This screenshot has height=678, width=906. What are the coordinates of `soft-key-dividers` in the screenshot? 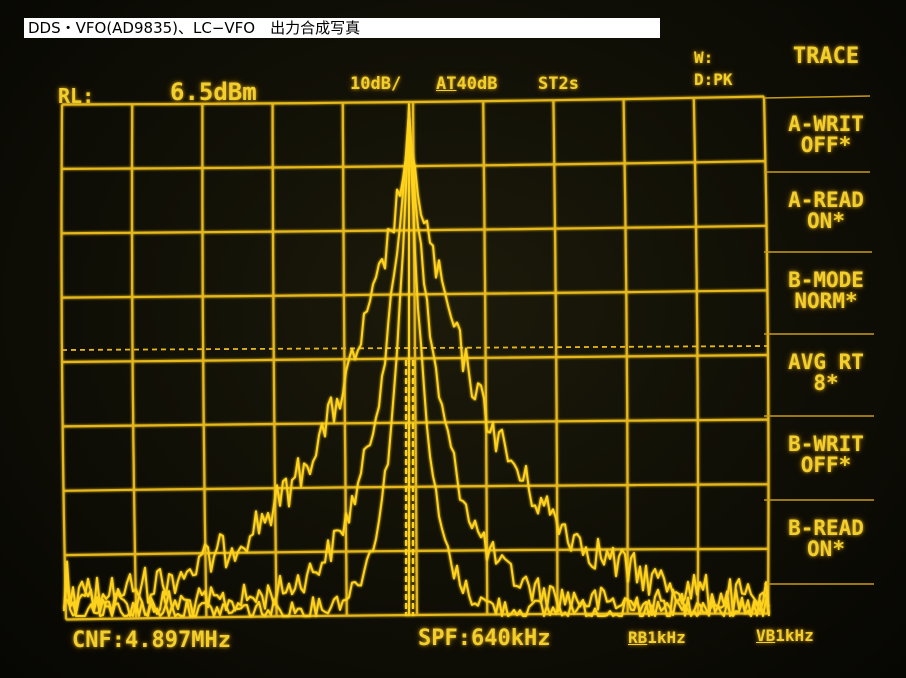 It's located at (818, 340).